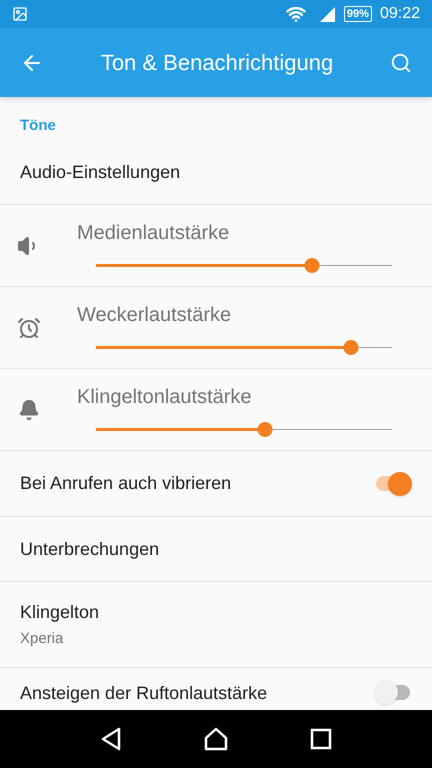 This screenshot has height=768, width=432. Describe the element at coordinates (215, 739) in the screenshot. I see `home-icon` at that location.